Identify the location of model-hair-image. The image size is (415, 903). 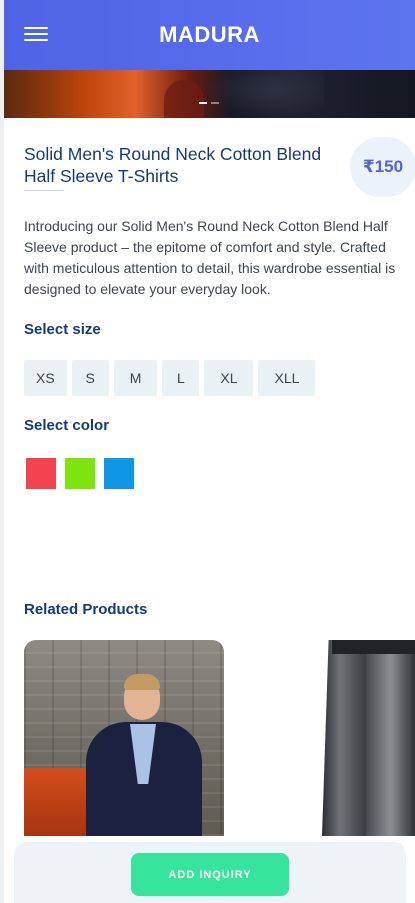
(142, 682).